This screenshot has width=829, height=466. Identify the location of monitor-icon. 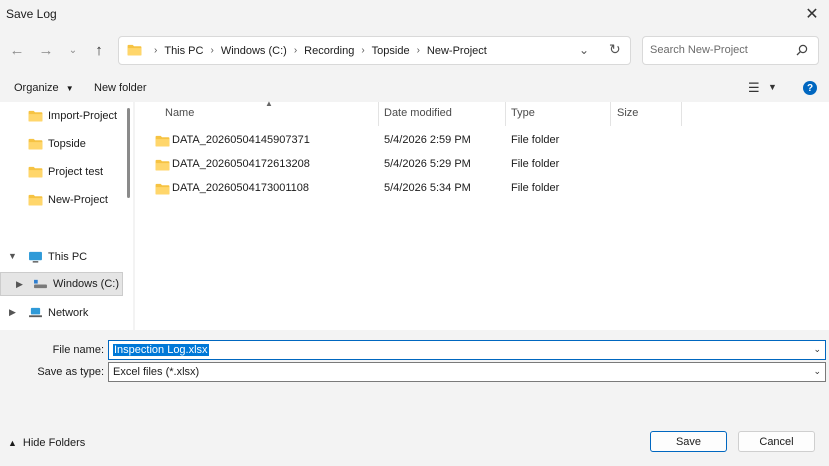
(35, 257).